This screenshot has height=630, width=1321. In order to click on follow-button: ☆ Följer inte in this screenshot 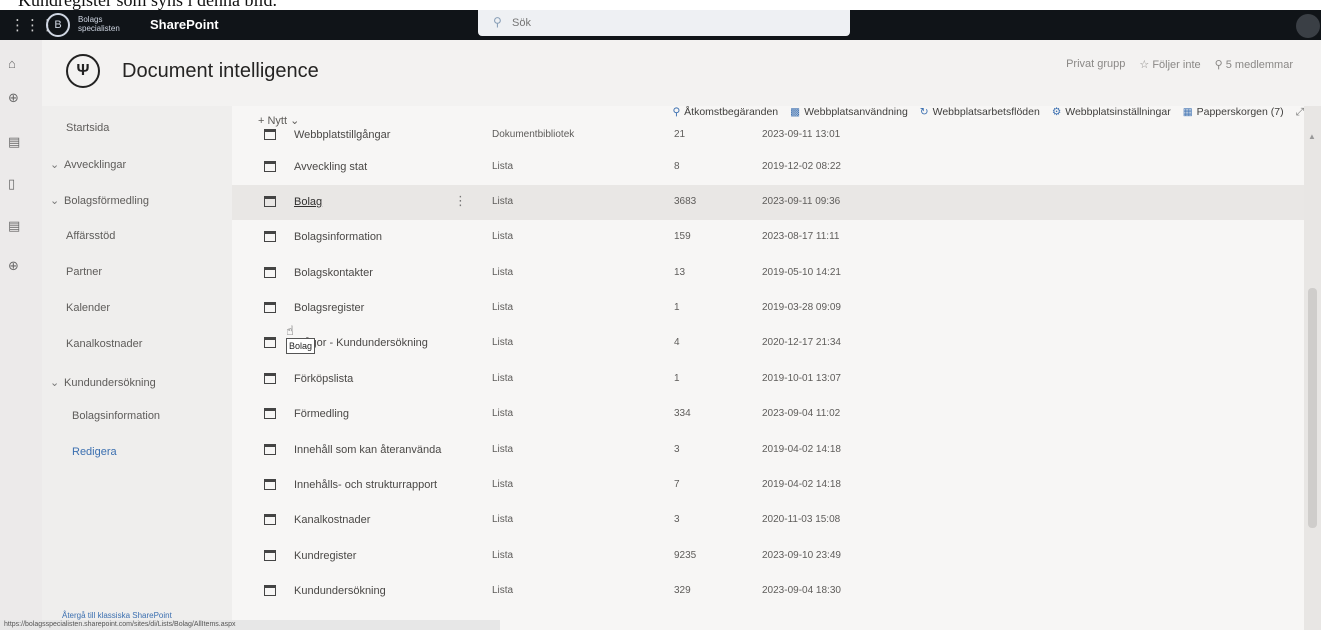, I will do `click(1169, 64)`.